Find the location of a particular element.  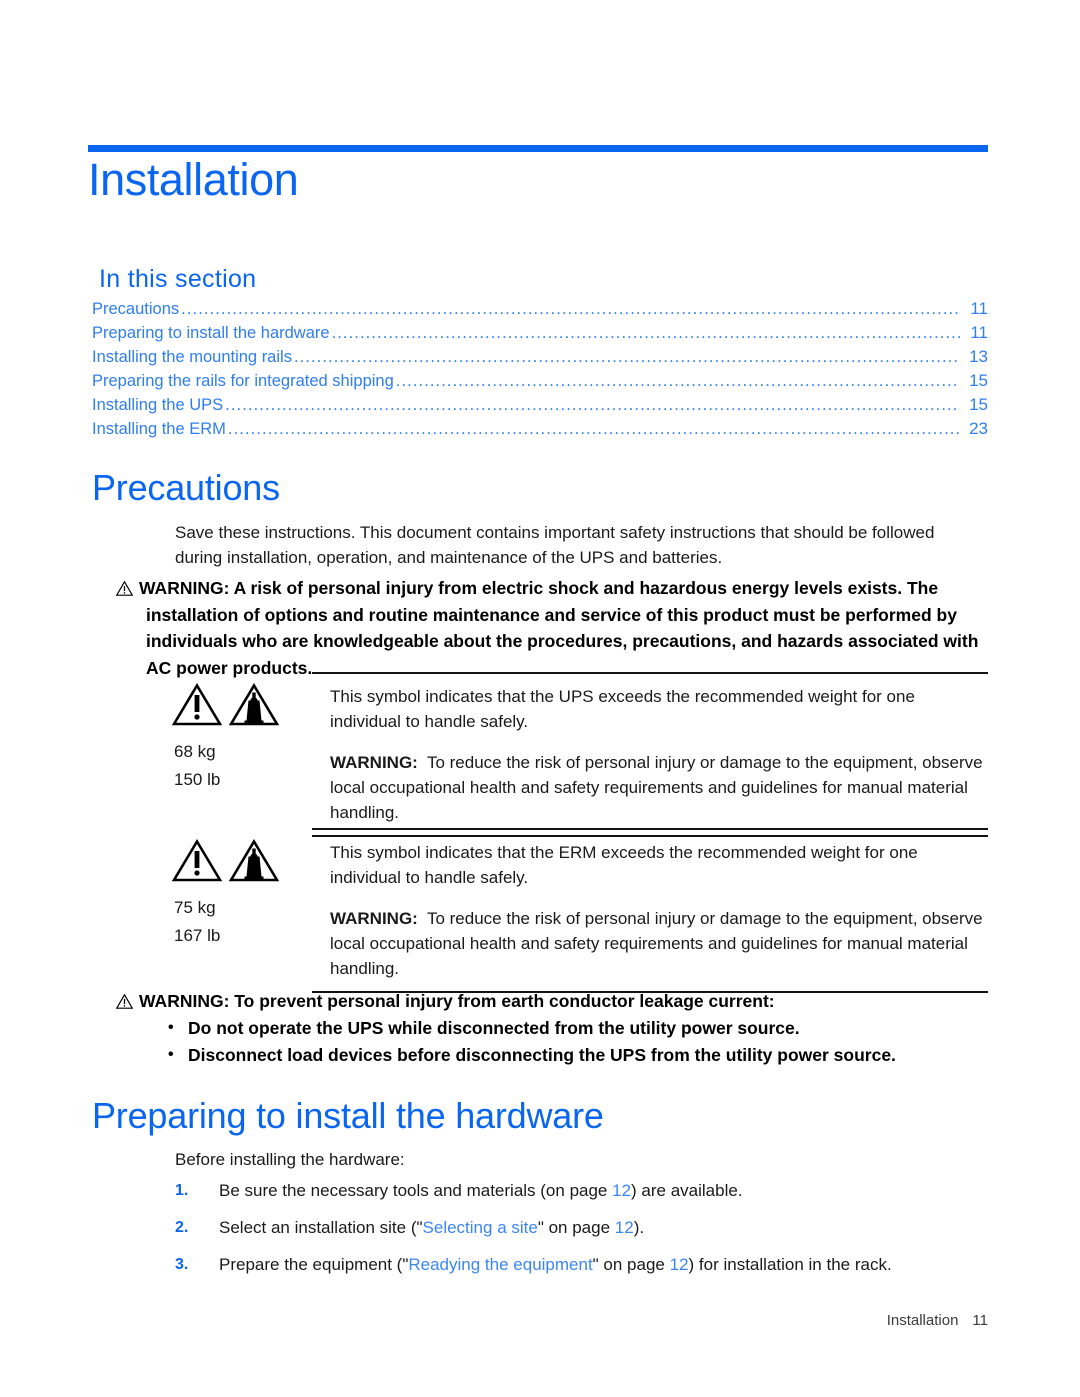

page-footer: Installation 11 is located at coordinates (937, 1320).